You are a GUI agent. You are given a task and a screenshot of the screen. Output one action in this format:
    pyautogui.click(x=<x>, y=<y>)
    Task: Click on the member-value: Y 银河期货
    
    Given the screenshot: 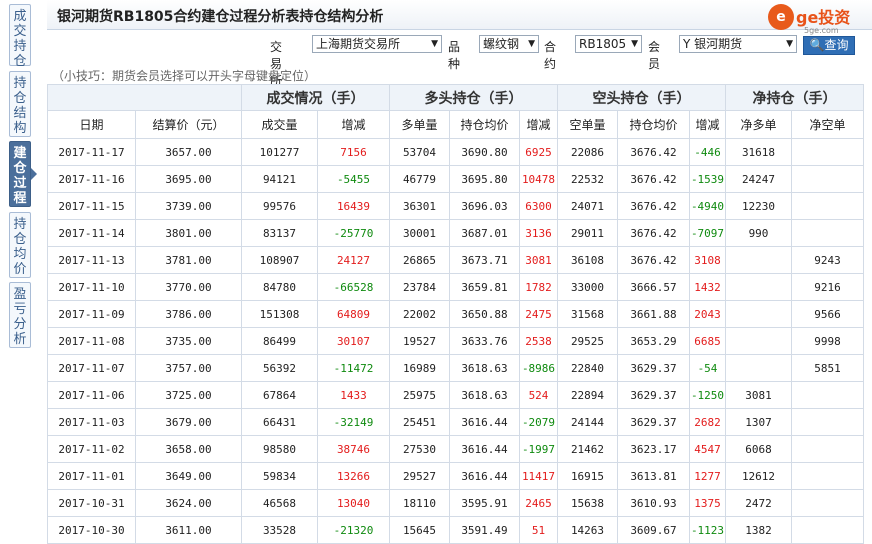 What is the action you would take?
    pyautogui.click(x=713, y=44)
    